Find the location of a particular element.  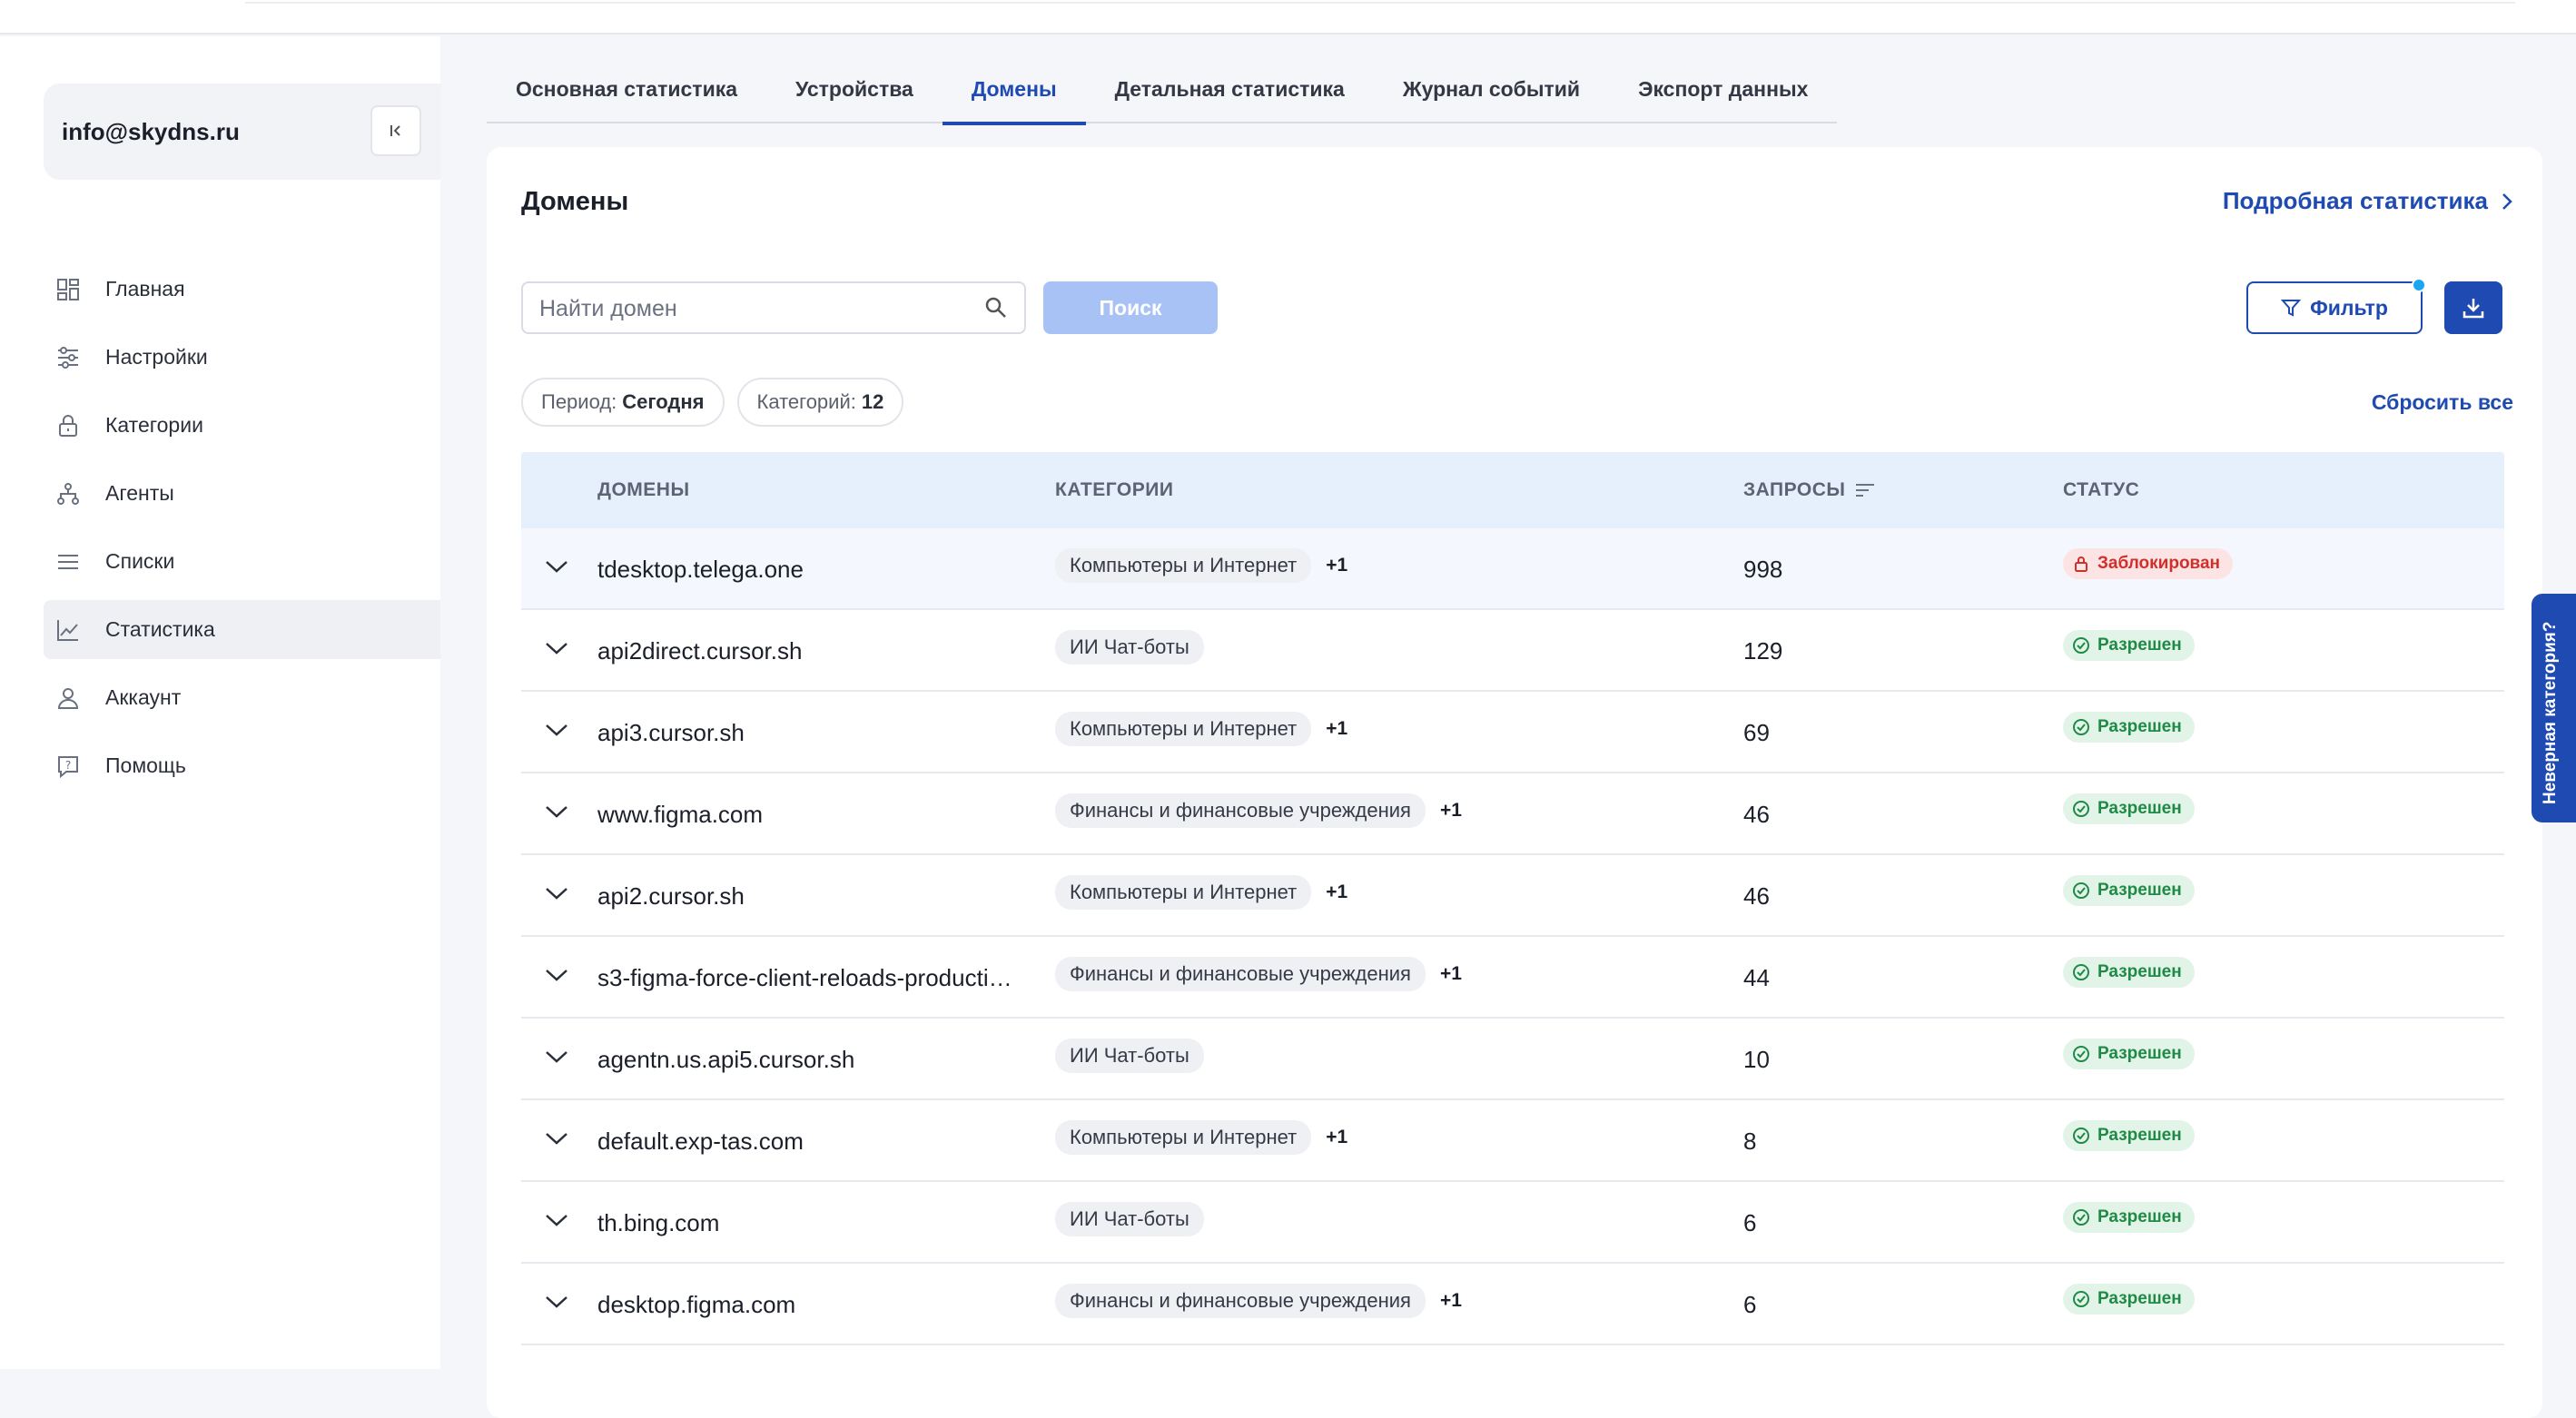

request-count: 998 is located at coordinates (1763, 569).